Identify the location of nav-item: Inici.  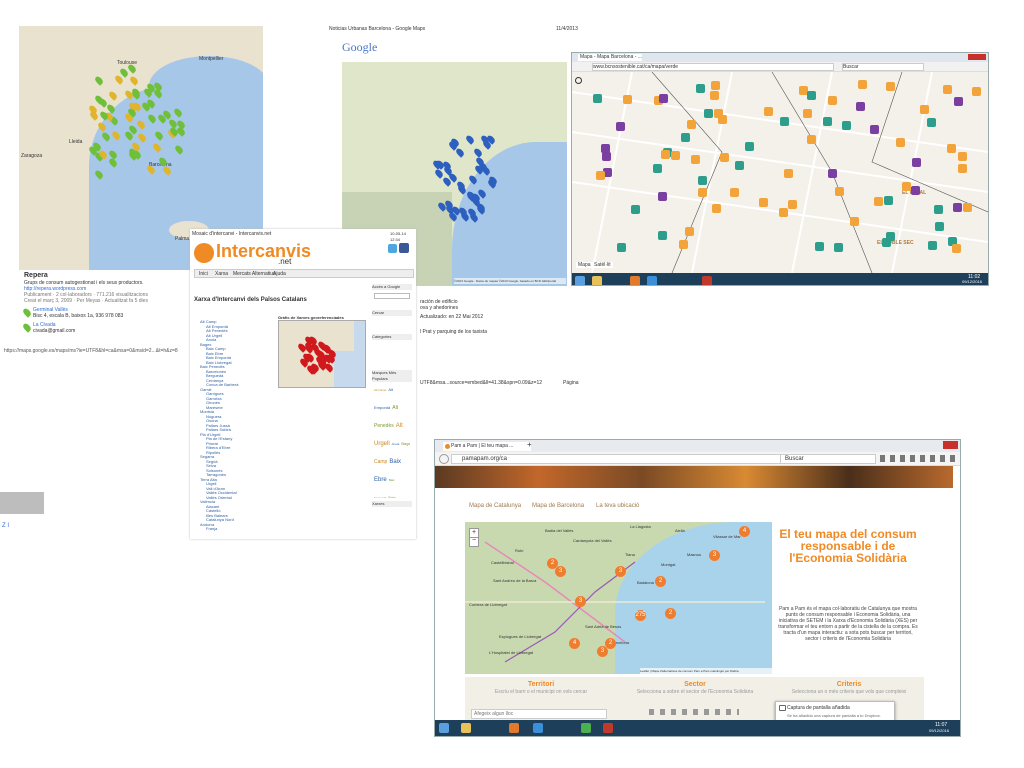
(203, 274).